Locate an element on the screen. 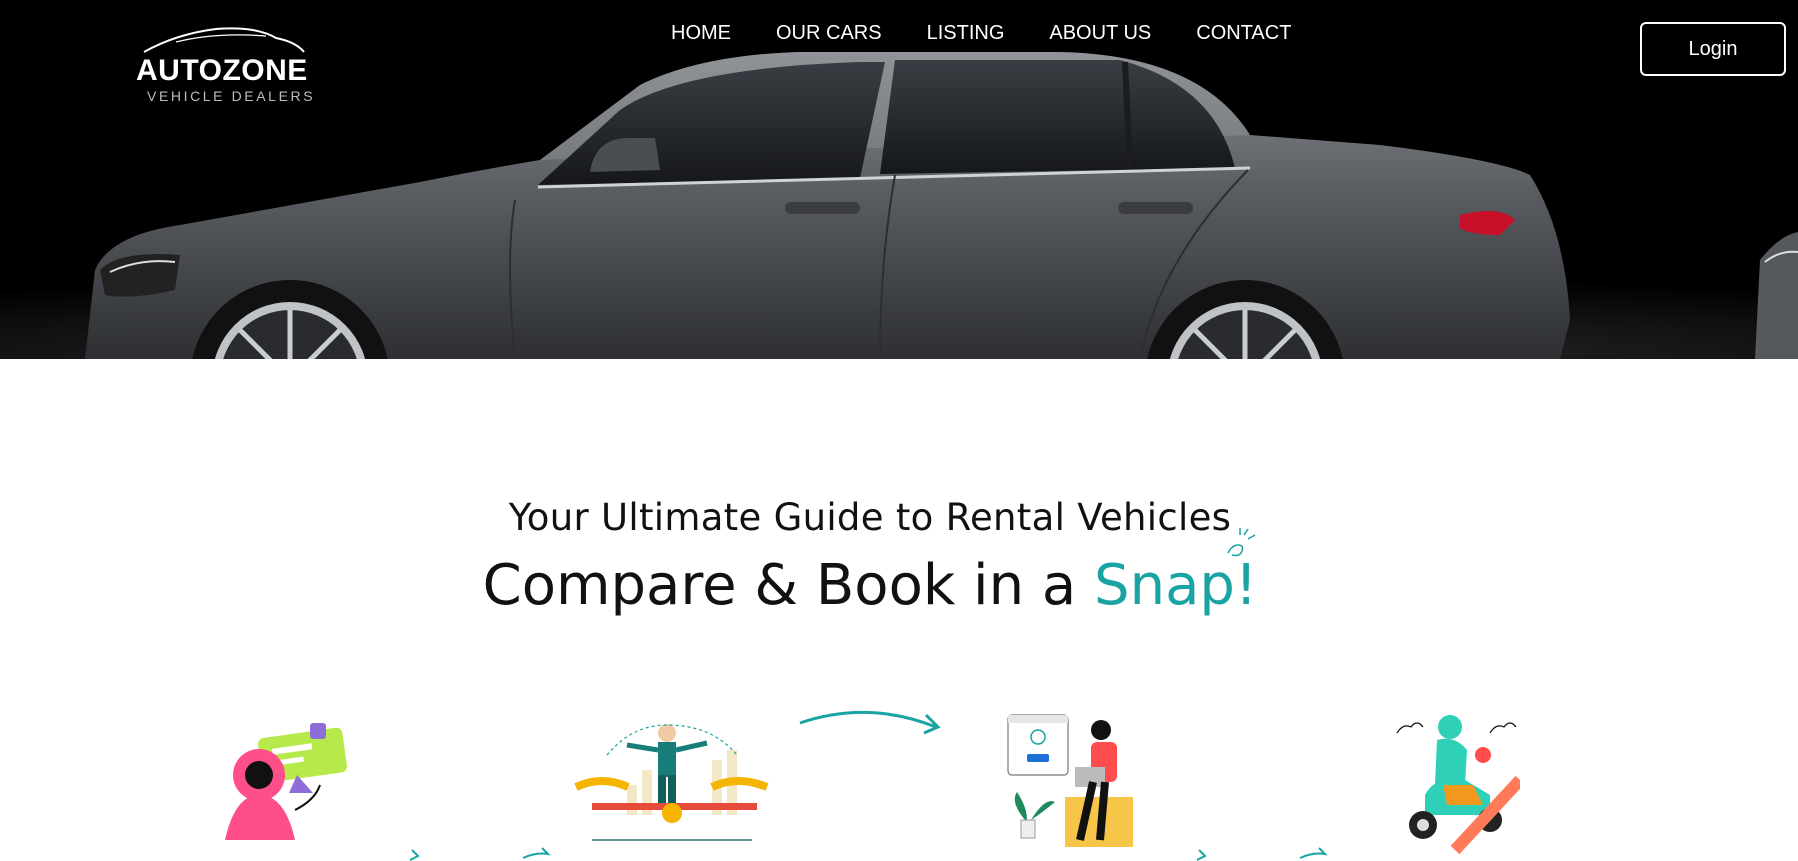  autozone-logo: AUTOZONE VEHICLE DEALERS is located at coordinates (224, 64).